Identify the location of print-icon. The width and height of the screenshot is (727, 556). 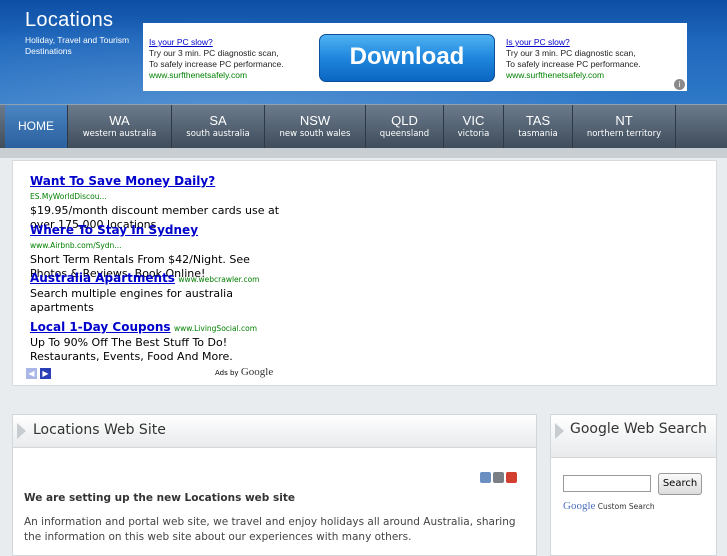
(498, 477).